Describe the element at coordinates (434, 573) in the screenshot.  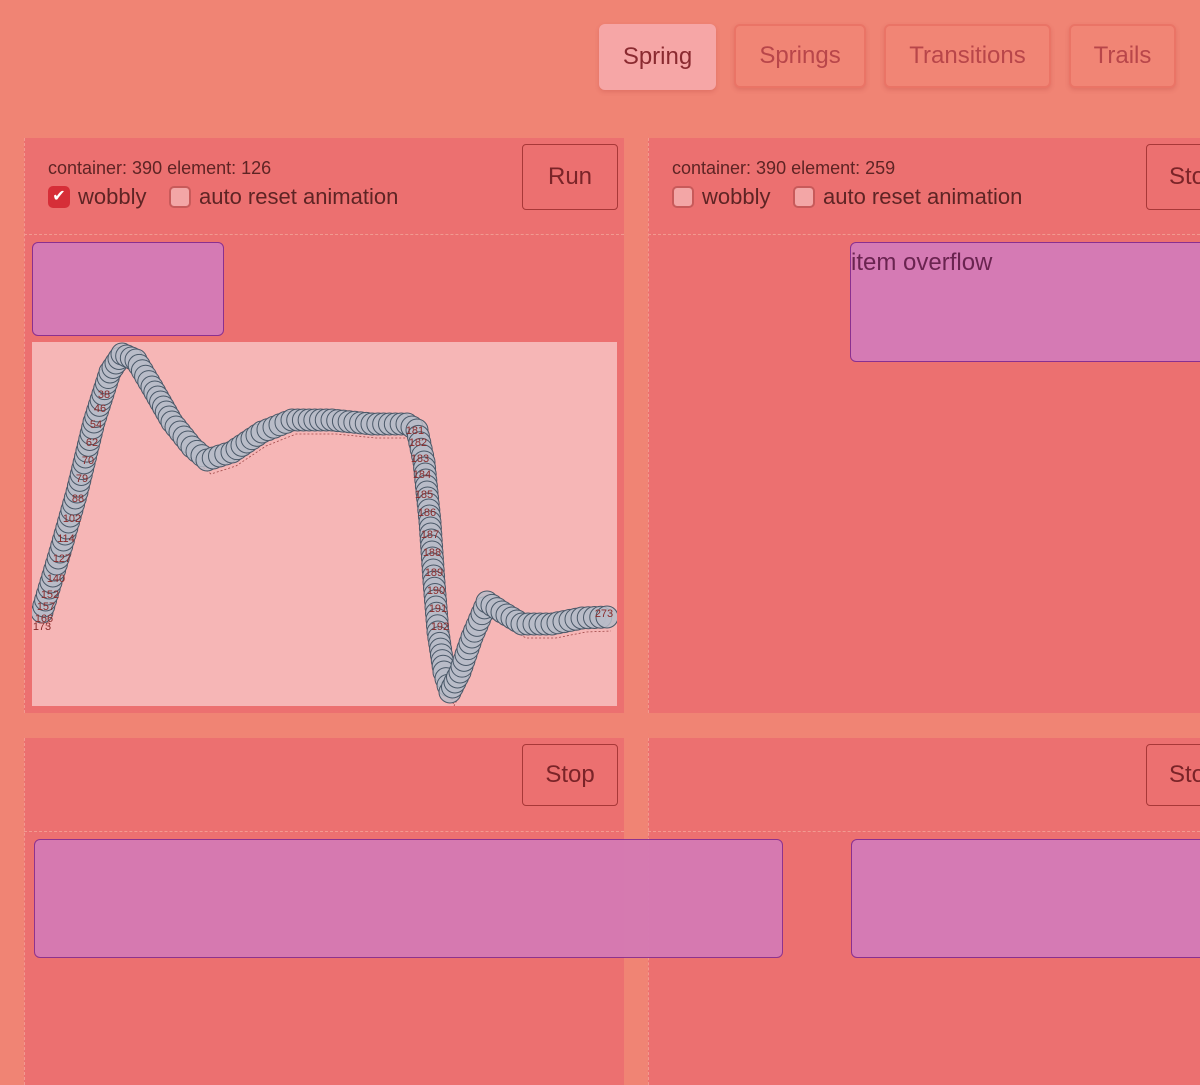
I see `marker-label: 189` at that location.